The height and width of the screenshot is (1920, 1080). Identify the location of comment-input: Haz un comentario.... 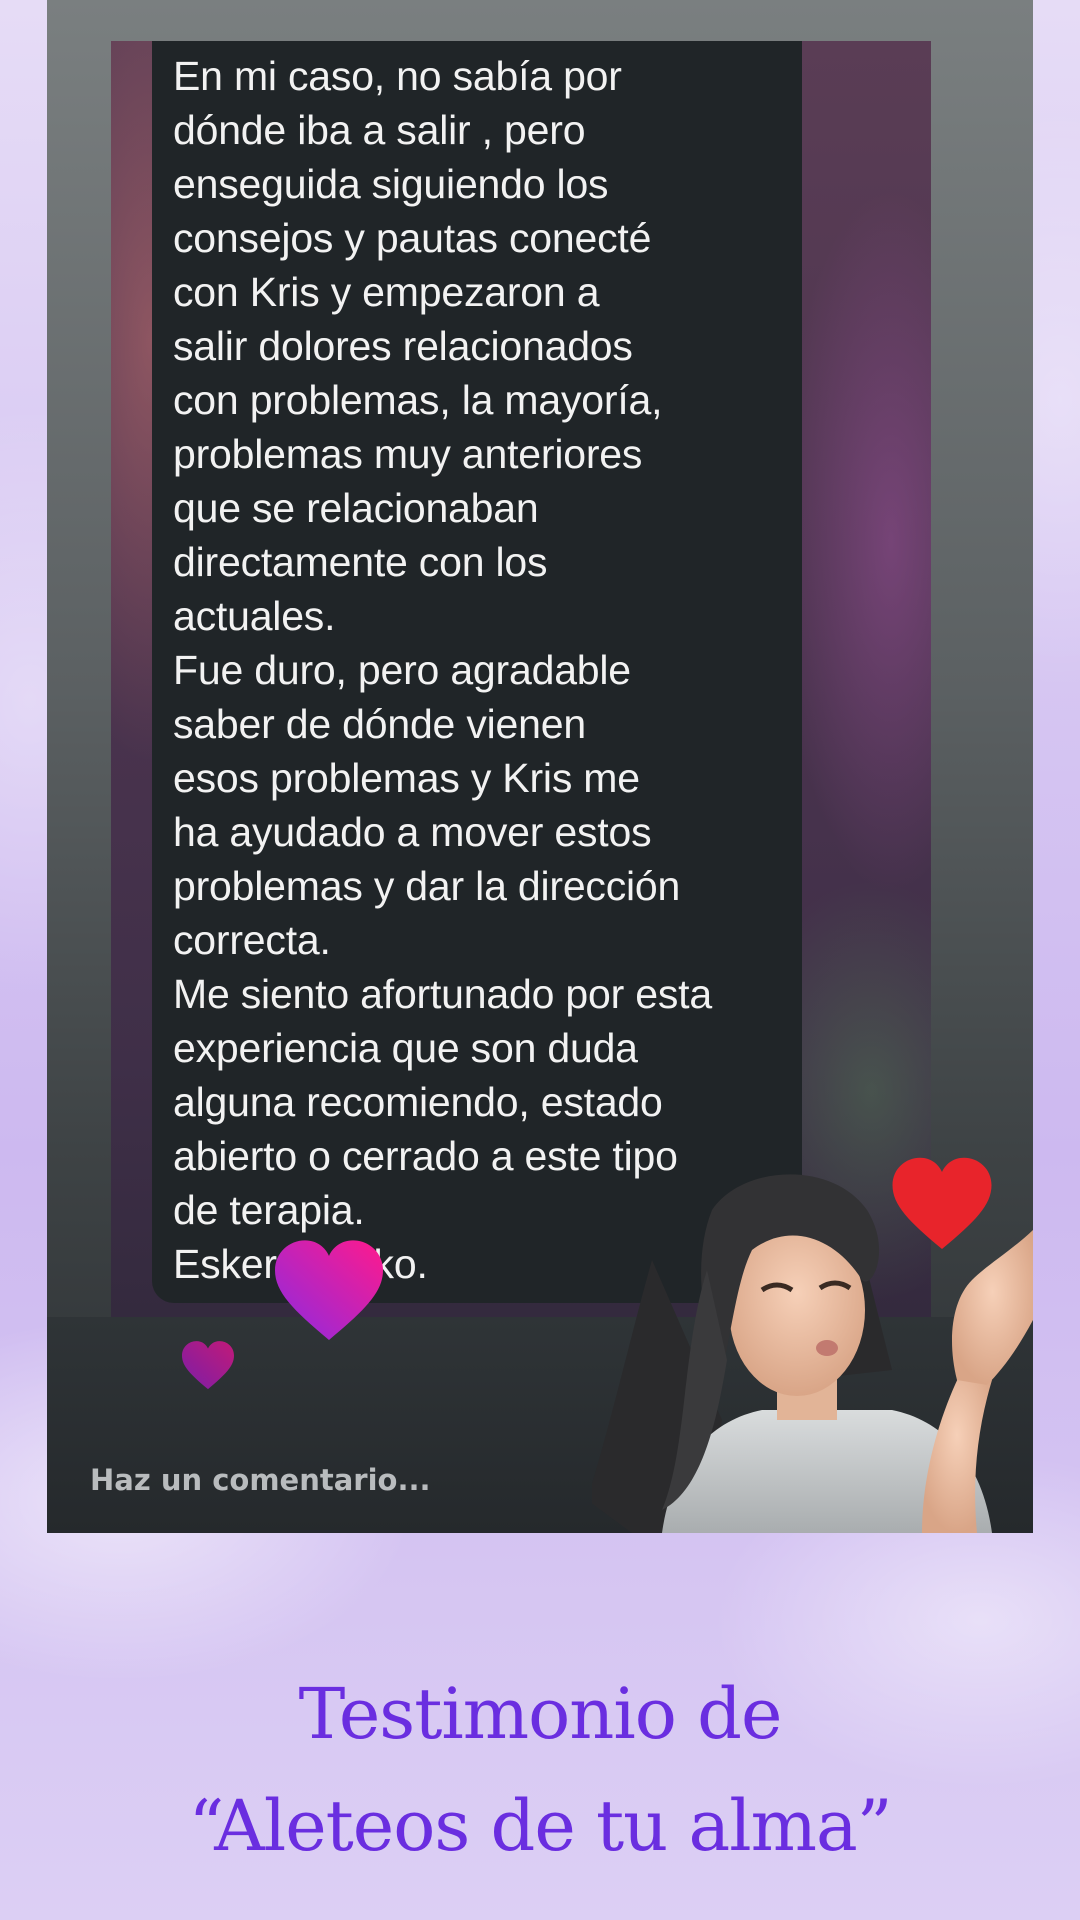
(260, 1480).